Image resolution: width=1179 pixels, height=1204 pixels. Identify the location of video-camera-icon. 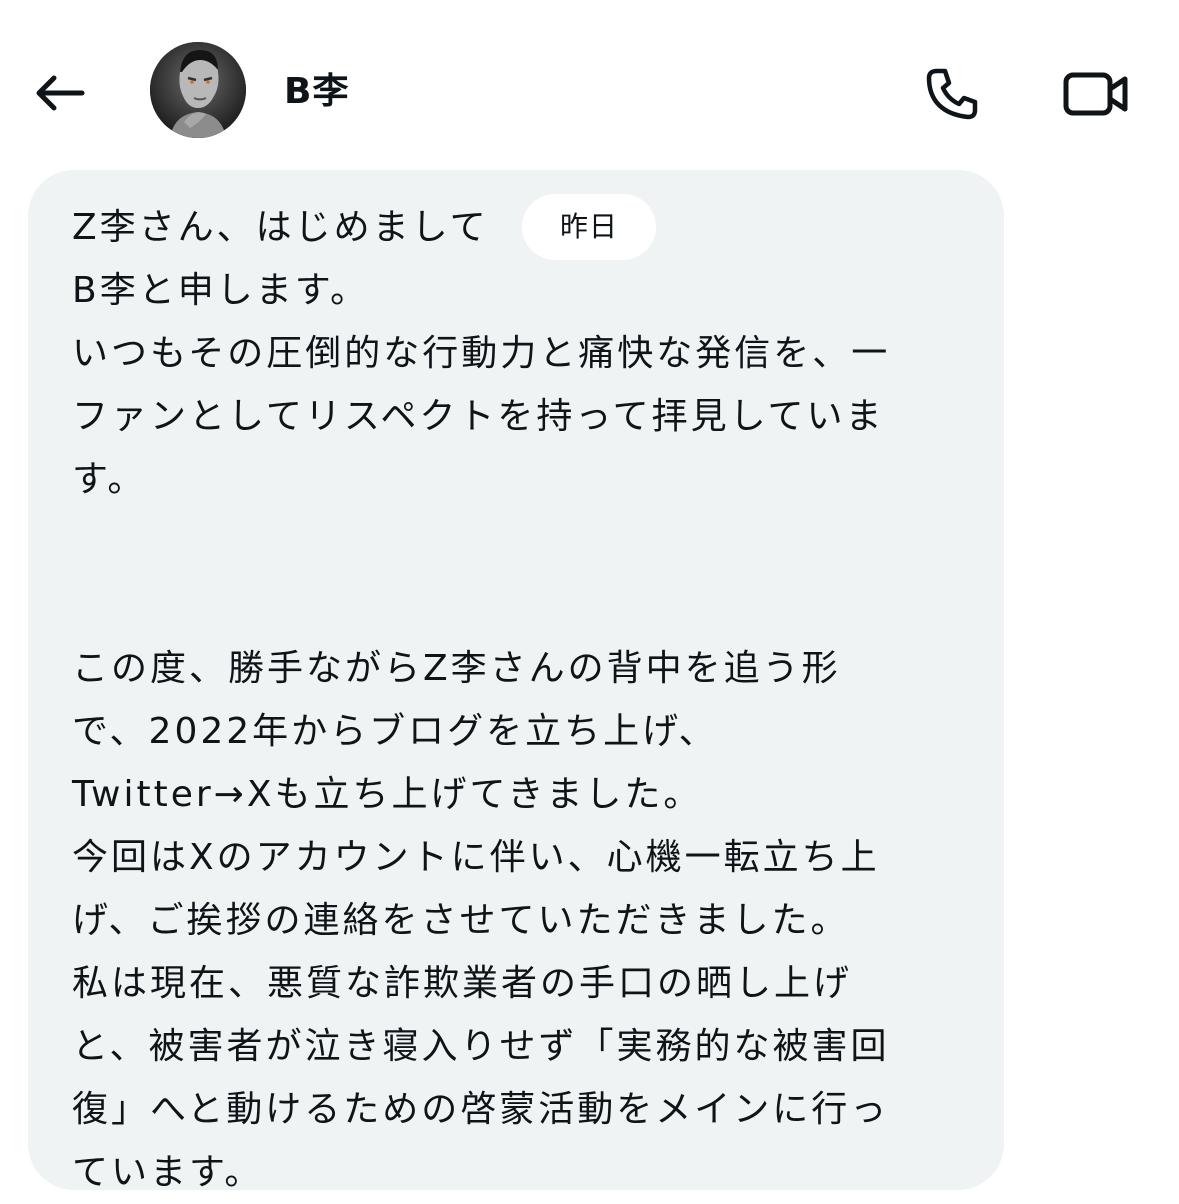
(1095, 94).